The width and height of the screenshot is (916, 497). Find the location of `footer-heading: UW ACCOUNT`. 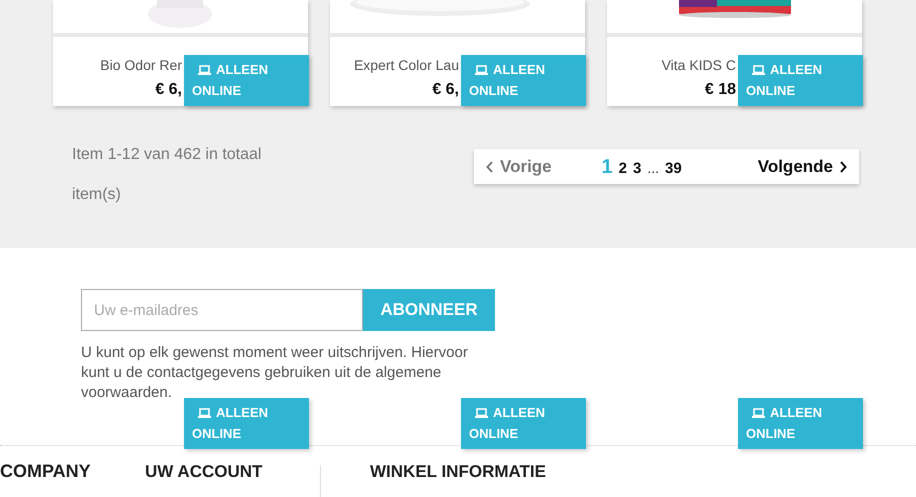

footer-heading: UW ACCOUNT is located at coordinates (204, 471).